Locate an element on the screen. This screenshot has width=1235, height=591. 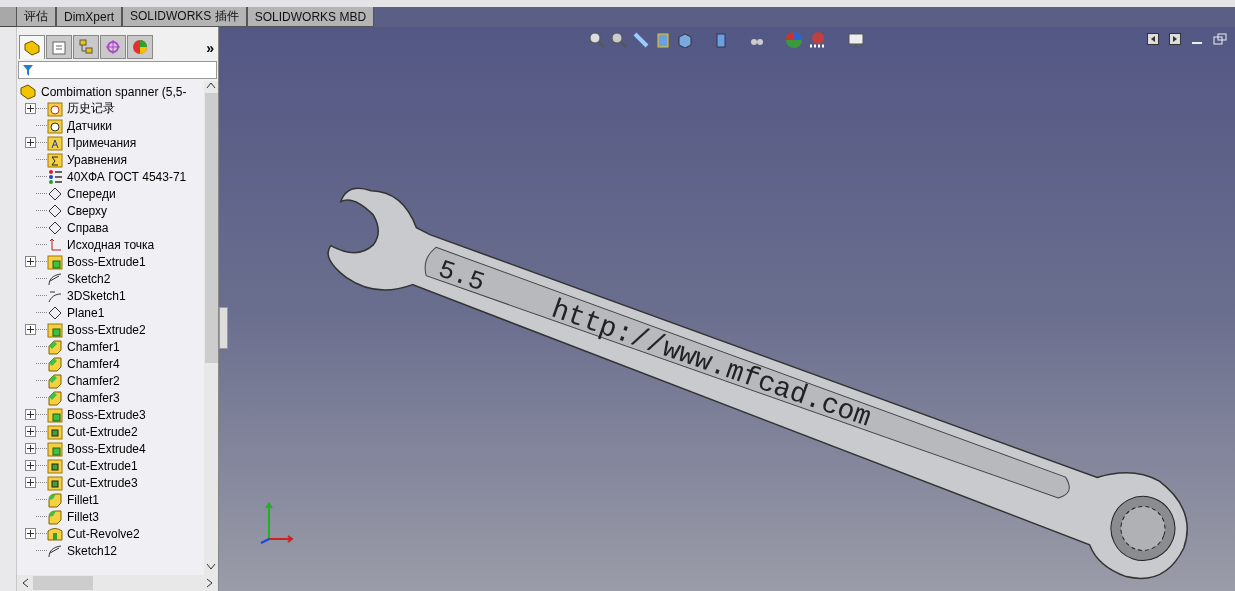
tree-item: Boss-Extrude3 is located at coordinates (106, 414).